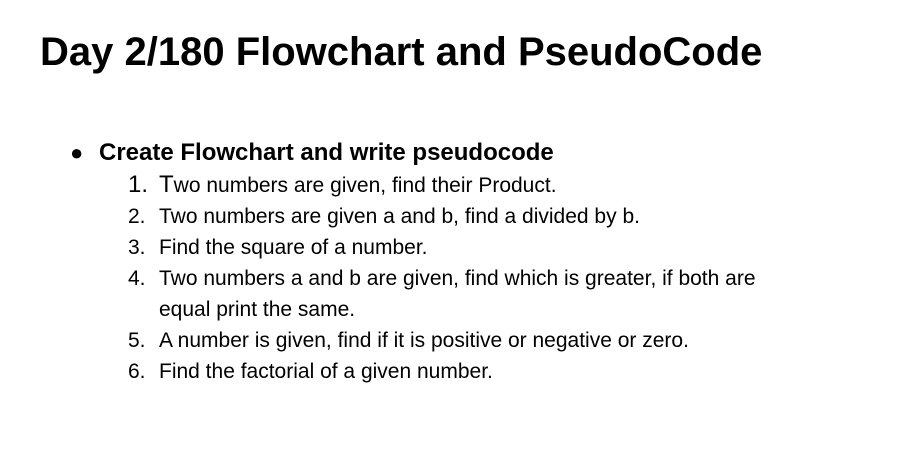  I want to click on list-item-text: Find the factorial of a given number., so click(326, 371).